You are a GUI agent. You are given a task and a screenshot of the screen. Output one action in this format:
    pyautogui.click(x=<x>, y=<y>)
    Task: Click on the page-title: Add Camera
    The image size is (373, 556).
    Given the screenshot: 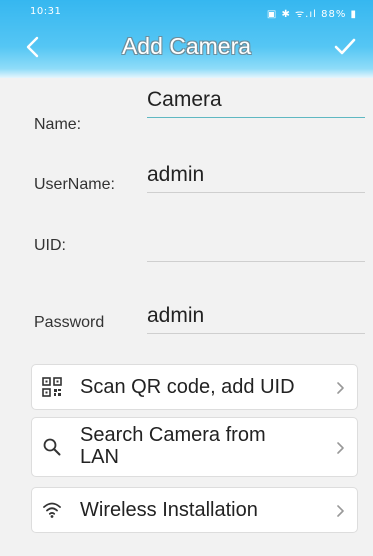 What is the action you would take?
    pyautogui.click(x=186, y=46)
    